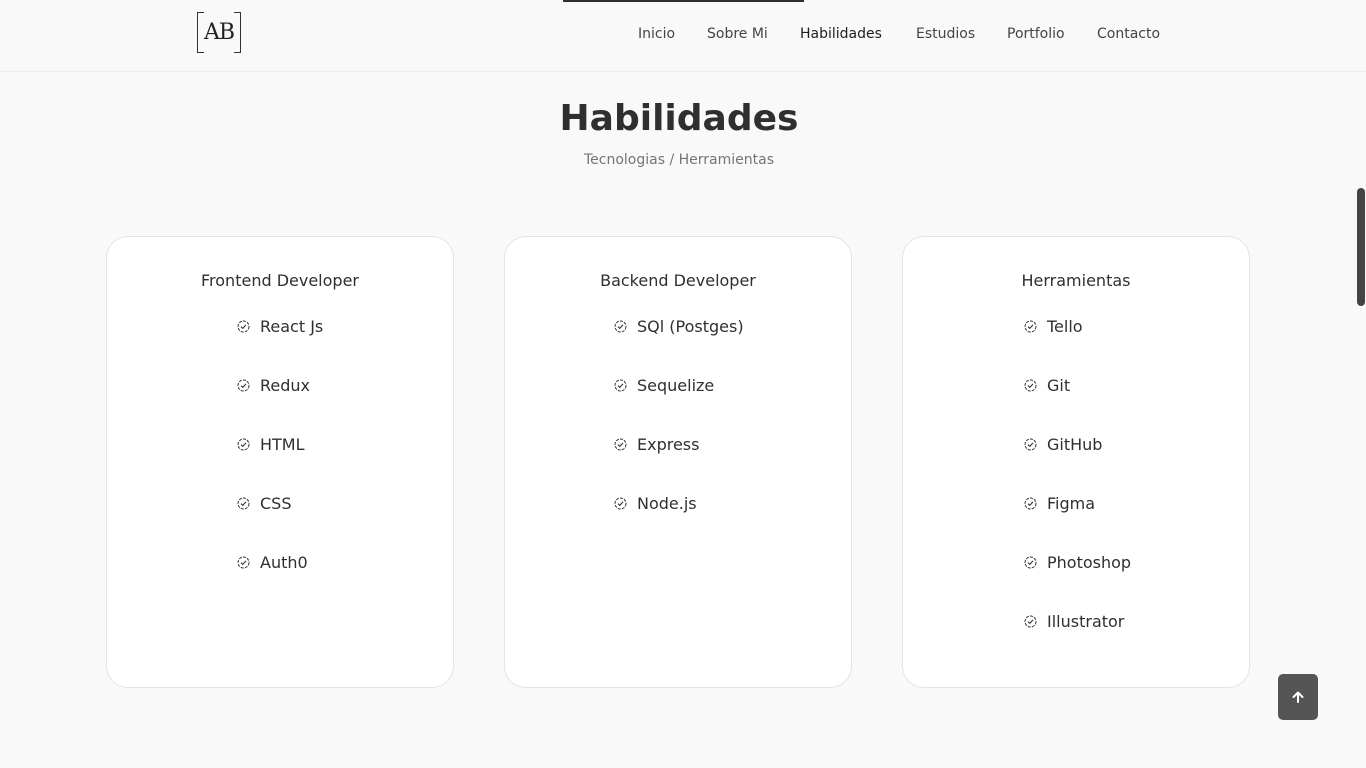 This screenshot has height=768, width=1366. I want to click on arrow-up-icon, so click(1298, 697).